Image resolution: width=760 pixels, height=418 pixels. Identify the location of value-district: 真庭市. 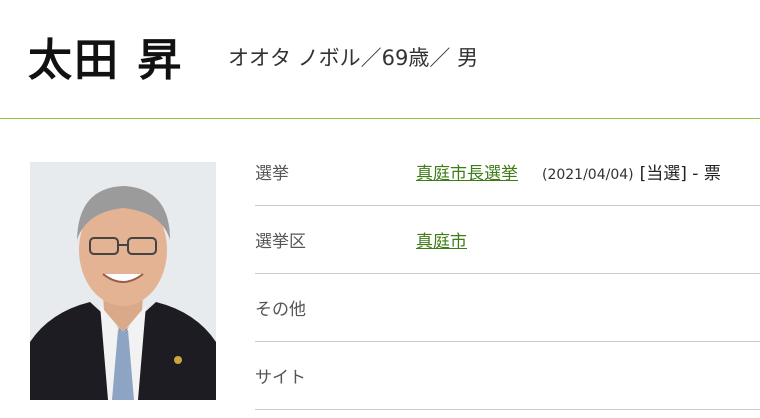
(441, 239).